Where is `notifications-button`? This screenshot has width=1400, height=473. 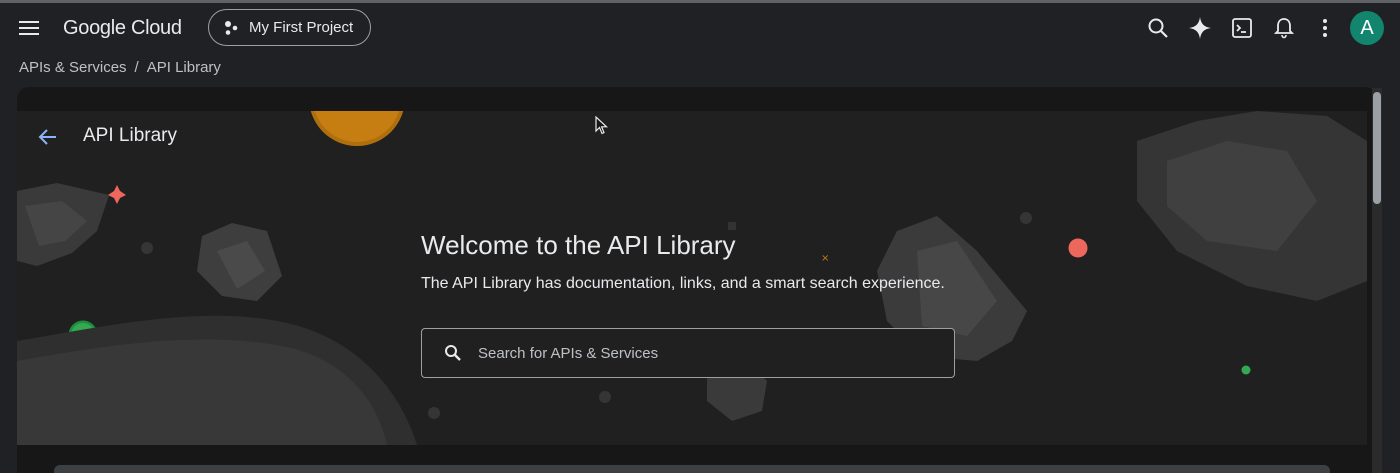
notifications-button is located at coordinates (1284, 28).